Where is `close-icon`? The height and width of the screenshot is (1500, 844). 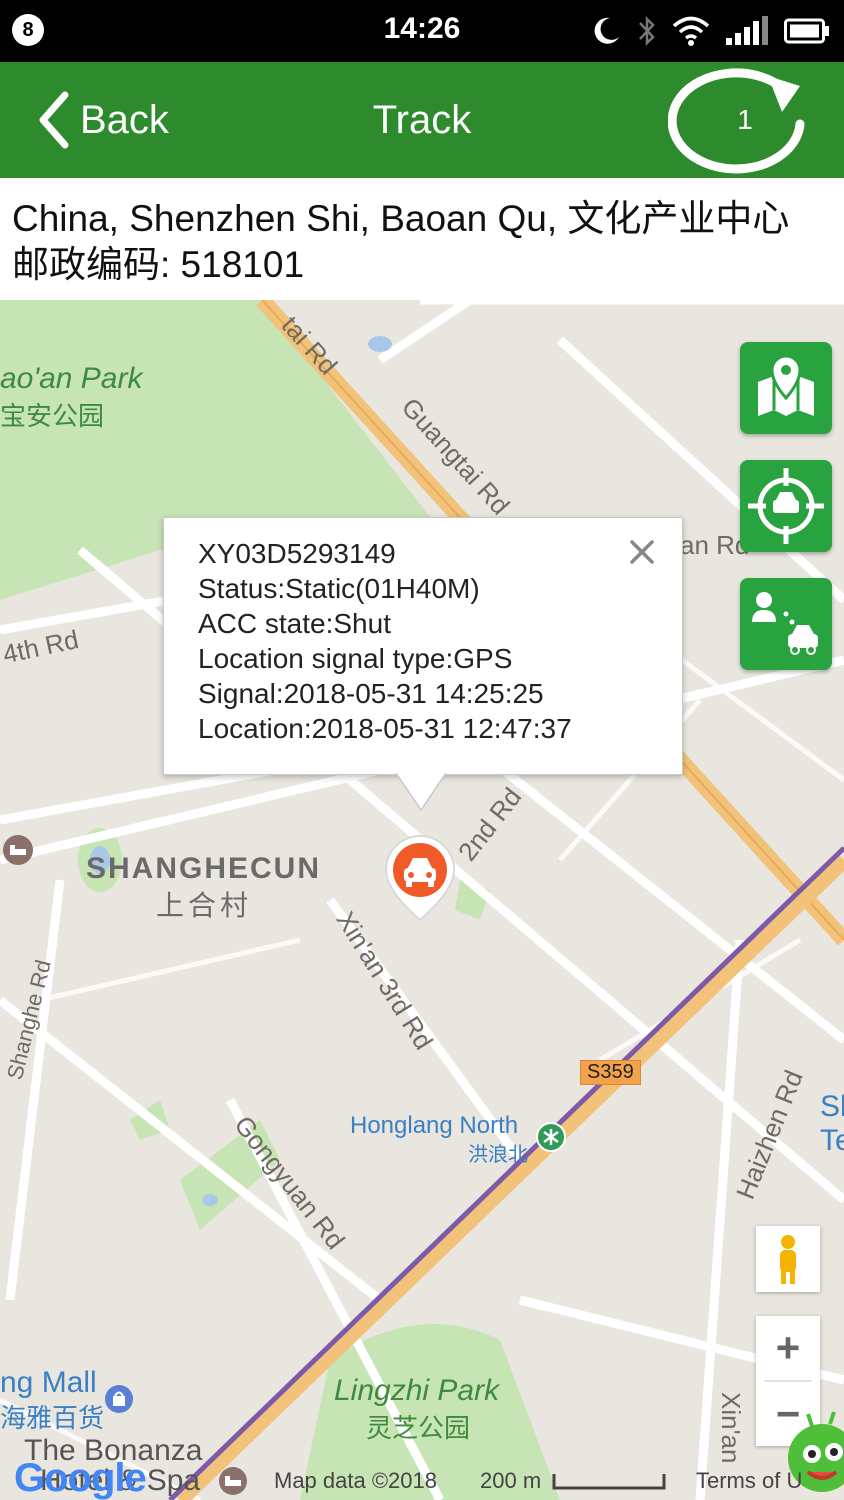 close-icon is located at coordinates (642, 552).